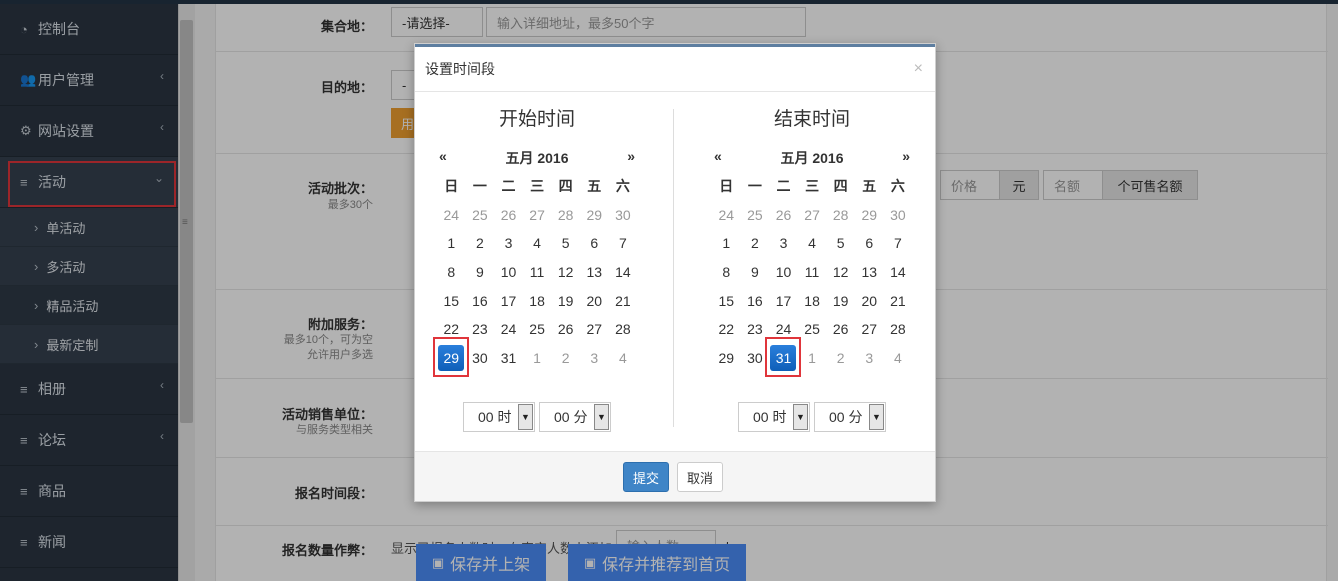  Describe the element at coordinates (726, 329) in the screenshot. I see `calendar-day: 22` at that location.